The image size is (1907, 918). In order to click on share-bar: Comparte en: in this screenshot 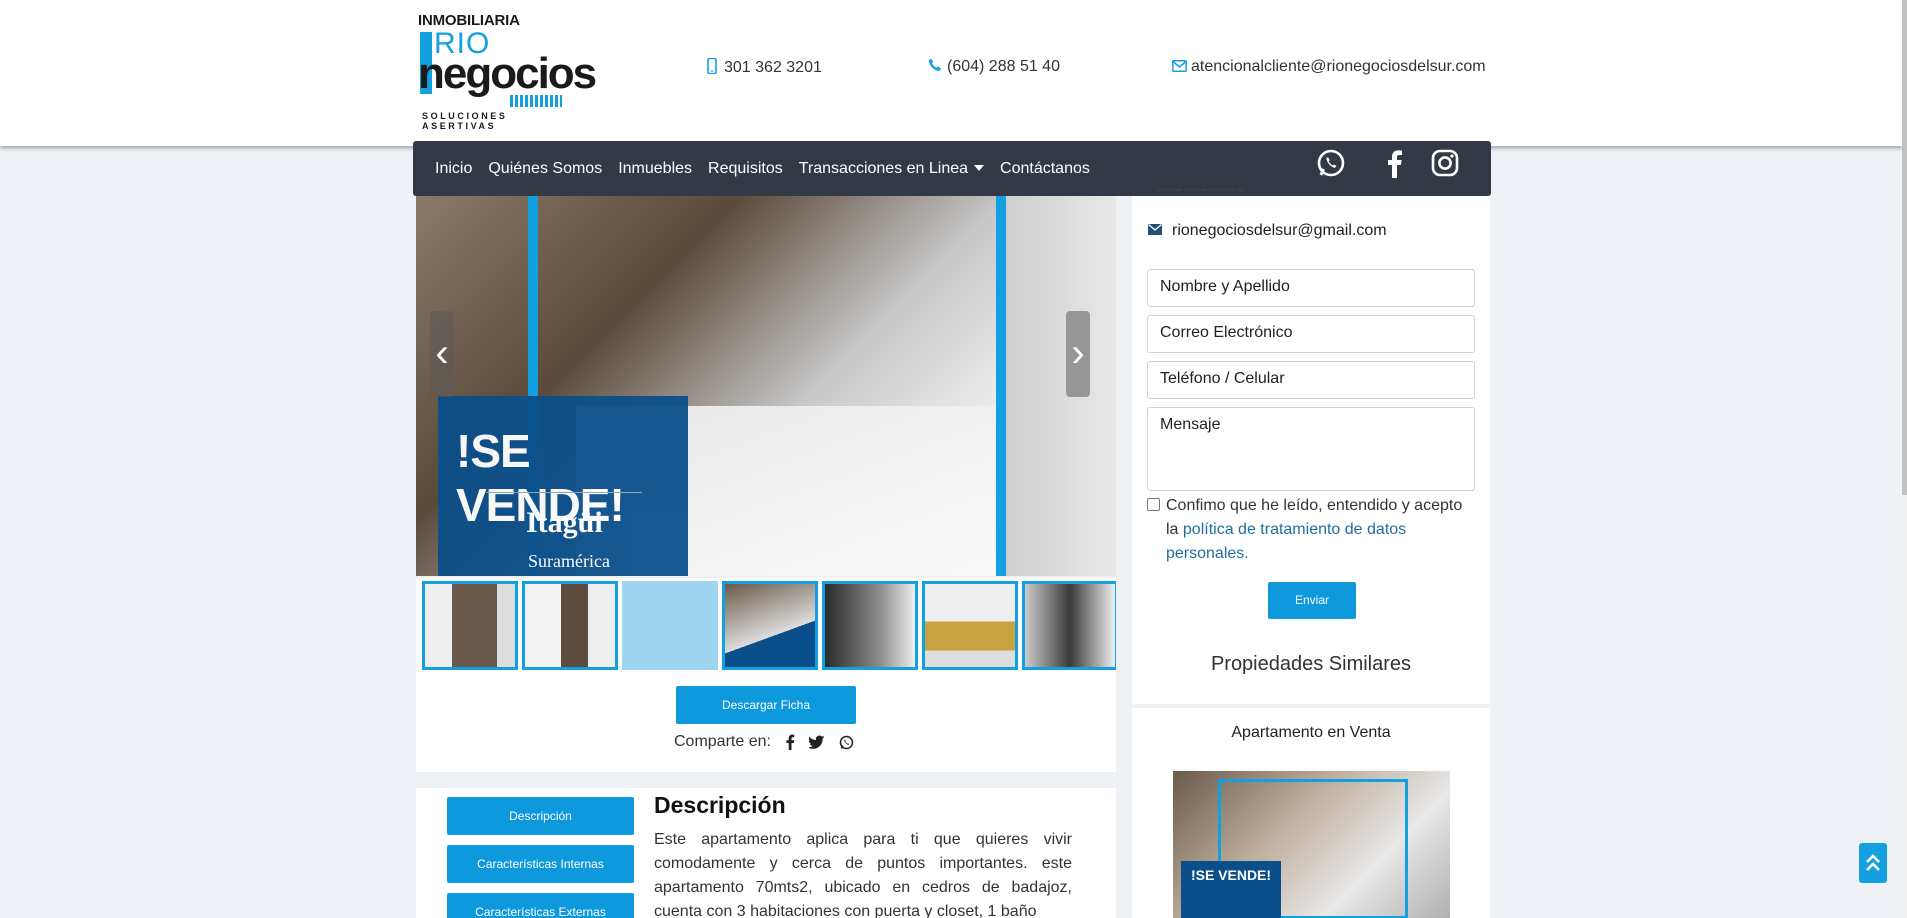, I will do `click(764, 742)`.